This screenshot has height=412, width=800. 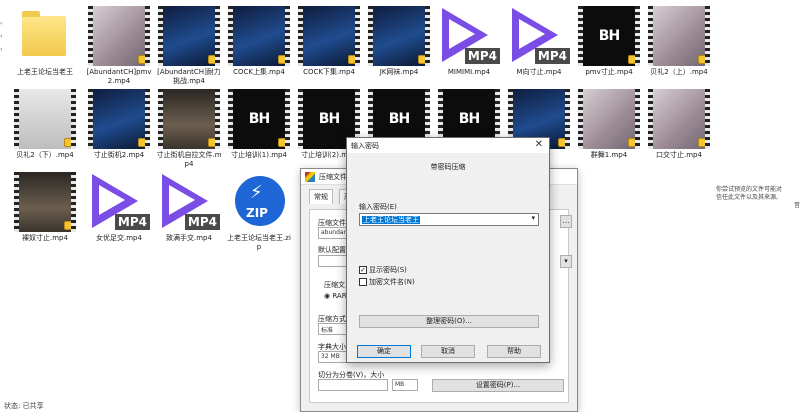 What do you see at coordinates (335, 296) in the screenshot?
I see `format-rar-option: ◉ RAR` at bounding box center [335, 296].